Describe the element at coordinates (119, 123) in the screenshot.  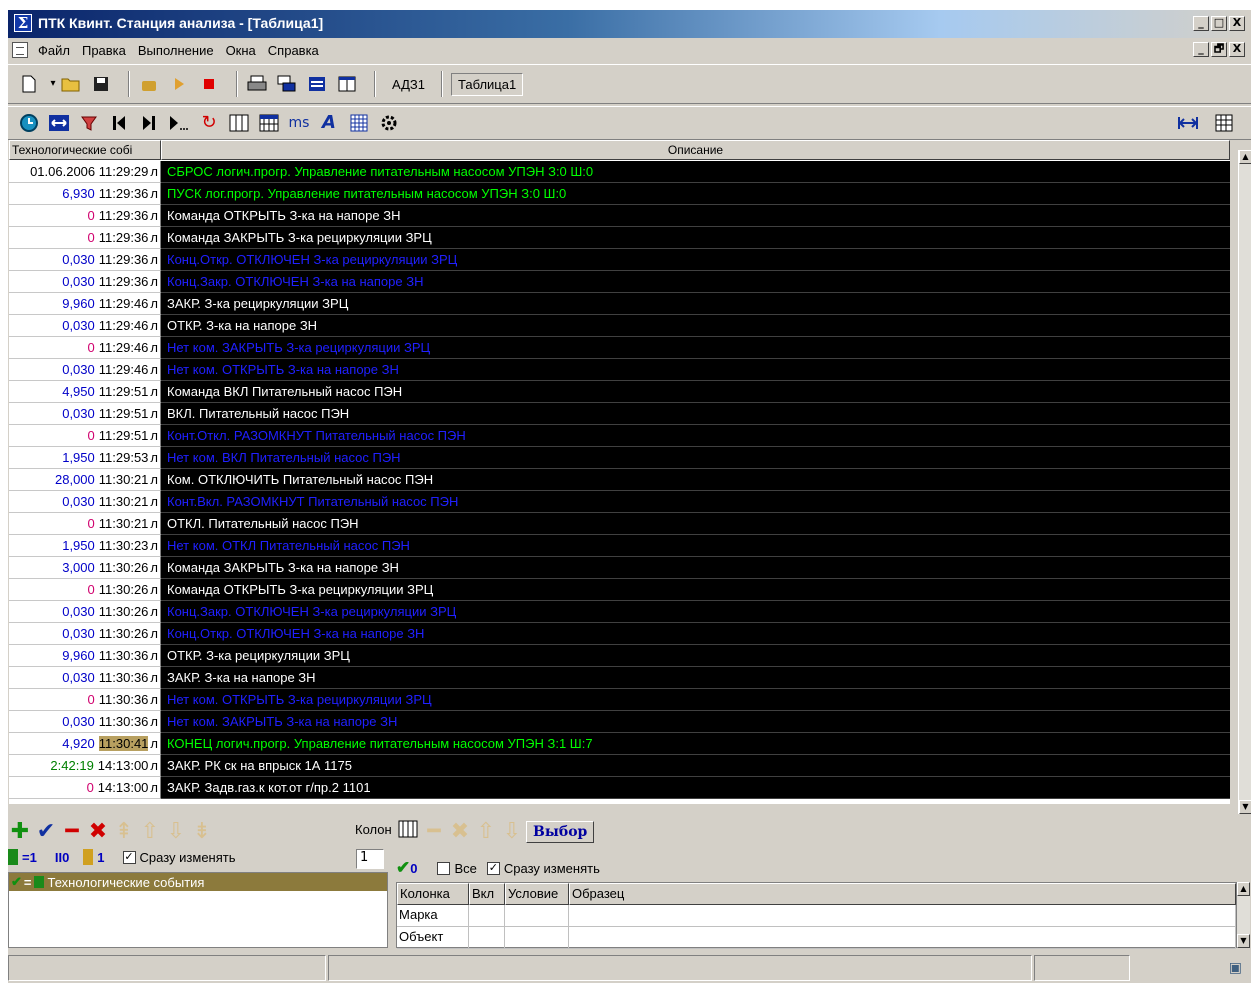
I see `first-icon` at that location.